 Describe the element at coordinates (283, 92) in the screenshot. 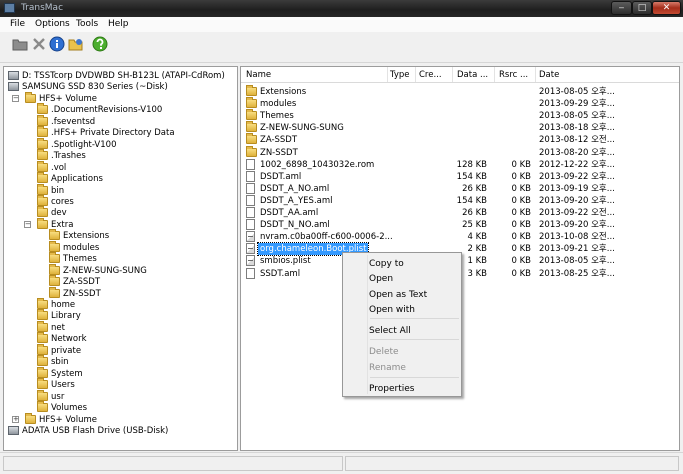

I see `file-name: Extensions` at that location.